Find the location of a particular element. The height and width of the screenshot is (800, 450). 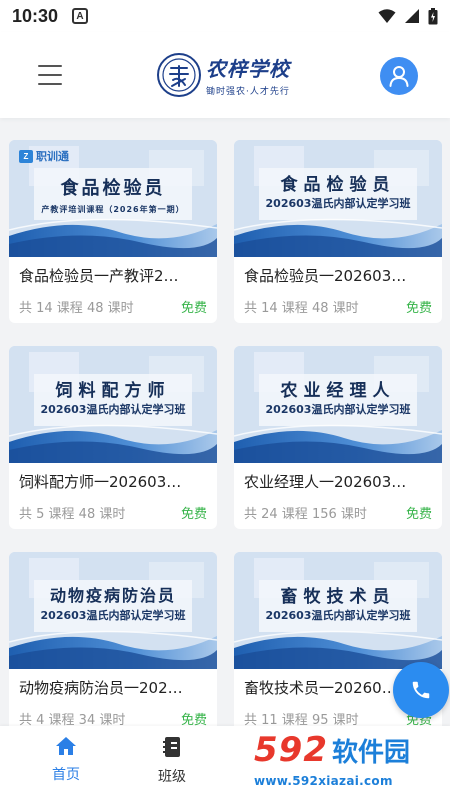

site-watermark: 592 软件园 www.592xiazai.com is located at coordinates (352, 764).